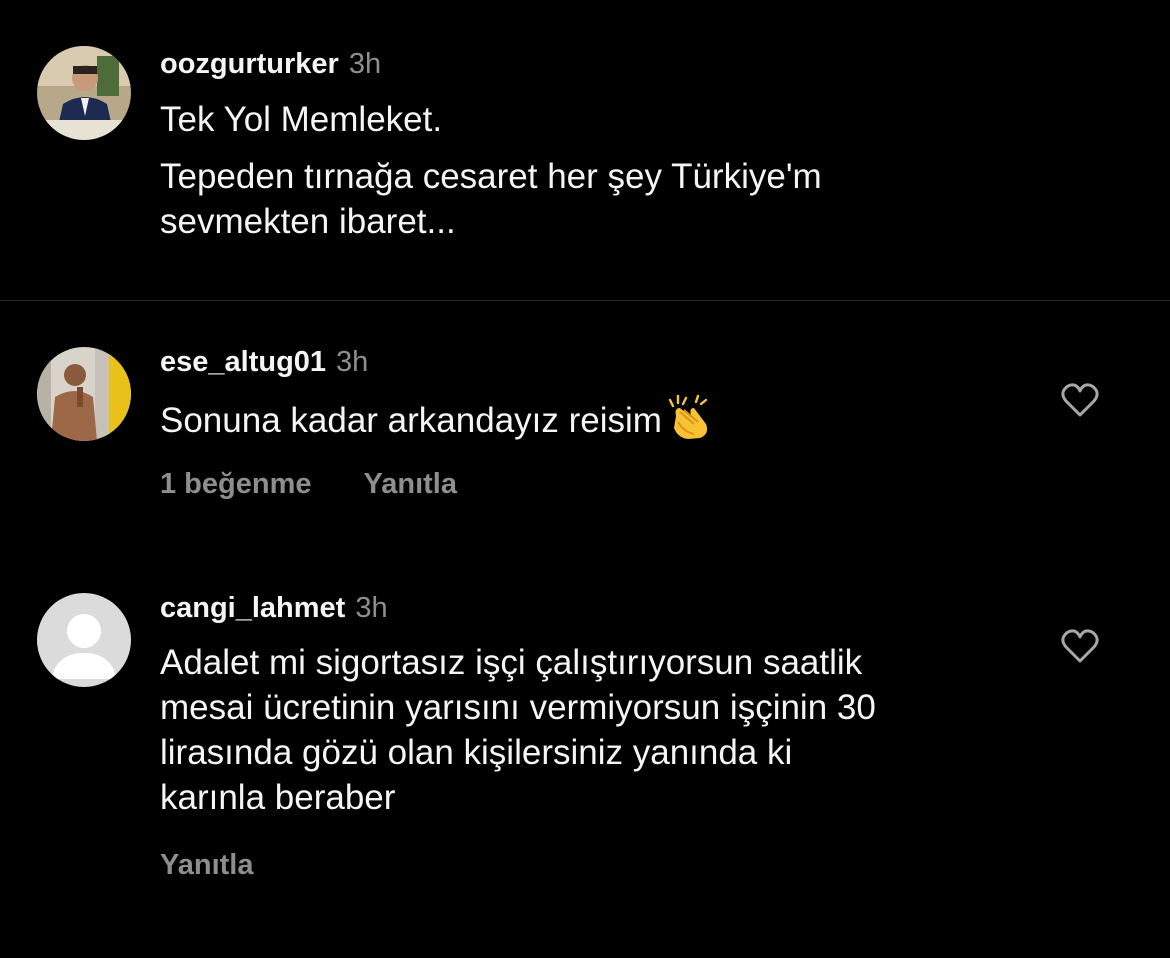  What do you see at coordinates (585, 300) in the screenshot?
I see `caption-divider` at bounding box center [585, 300].